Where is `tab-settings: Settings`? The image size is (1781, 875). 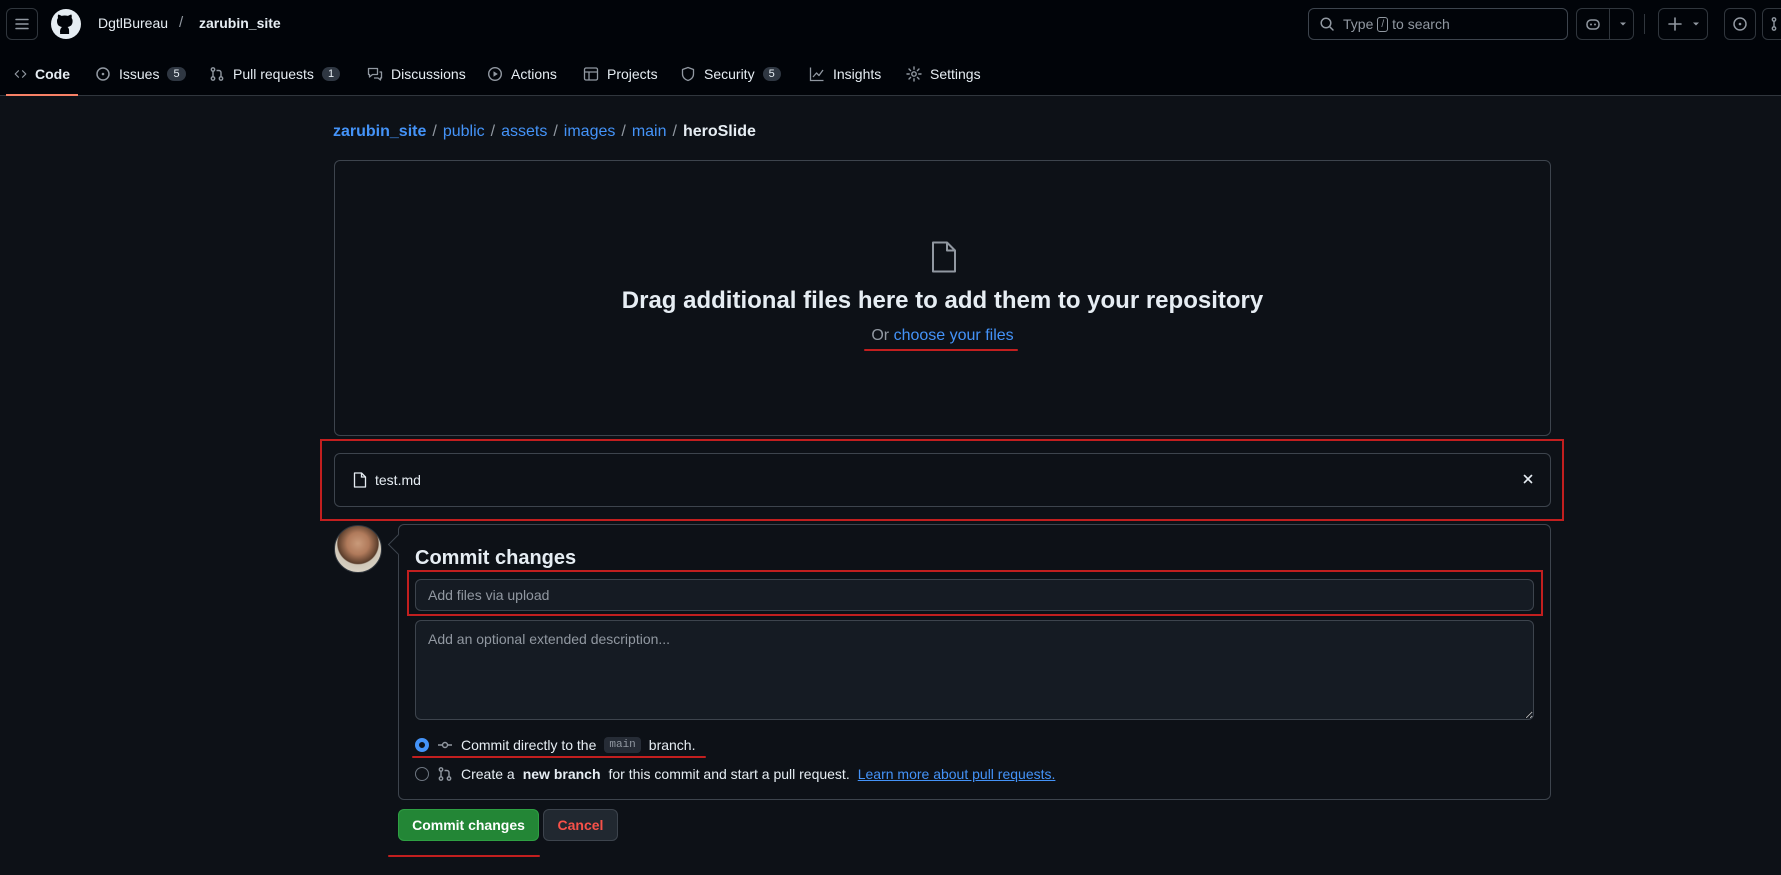 tab-settings: Settings is located at coordinates (943, 74).